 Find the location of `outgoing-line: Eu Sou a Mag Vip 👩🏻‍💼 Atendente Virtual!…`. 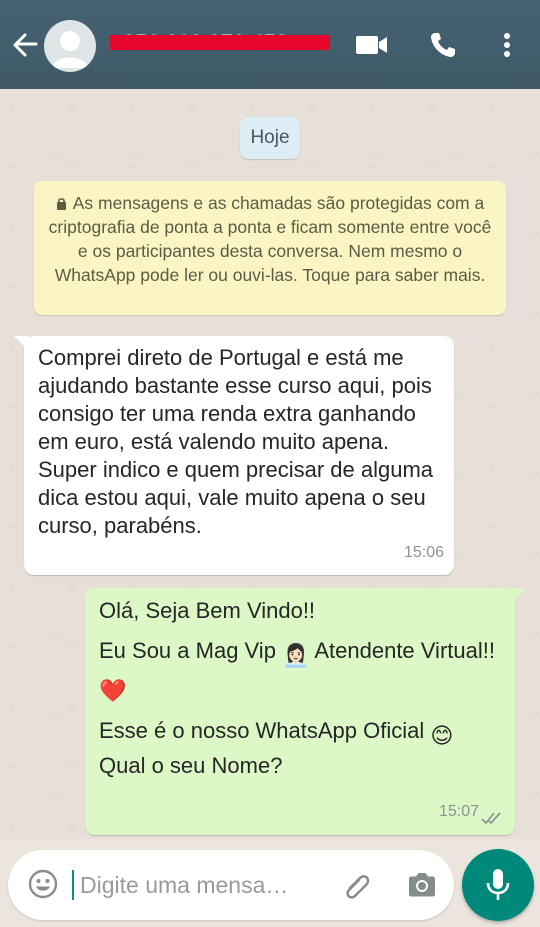

outgoing-line: Eu Sou a Mag Vip 👩🏻‍💼 Atendente Virtual!… is located at coordinates (300, 671).